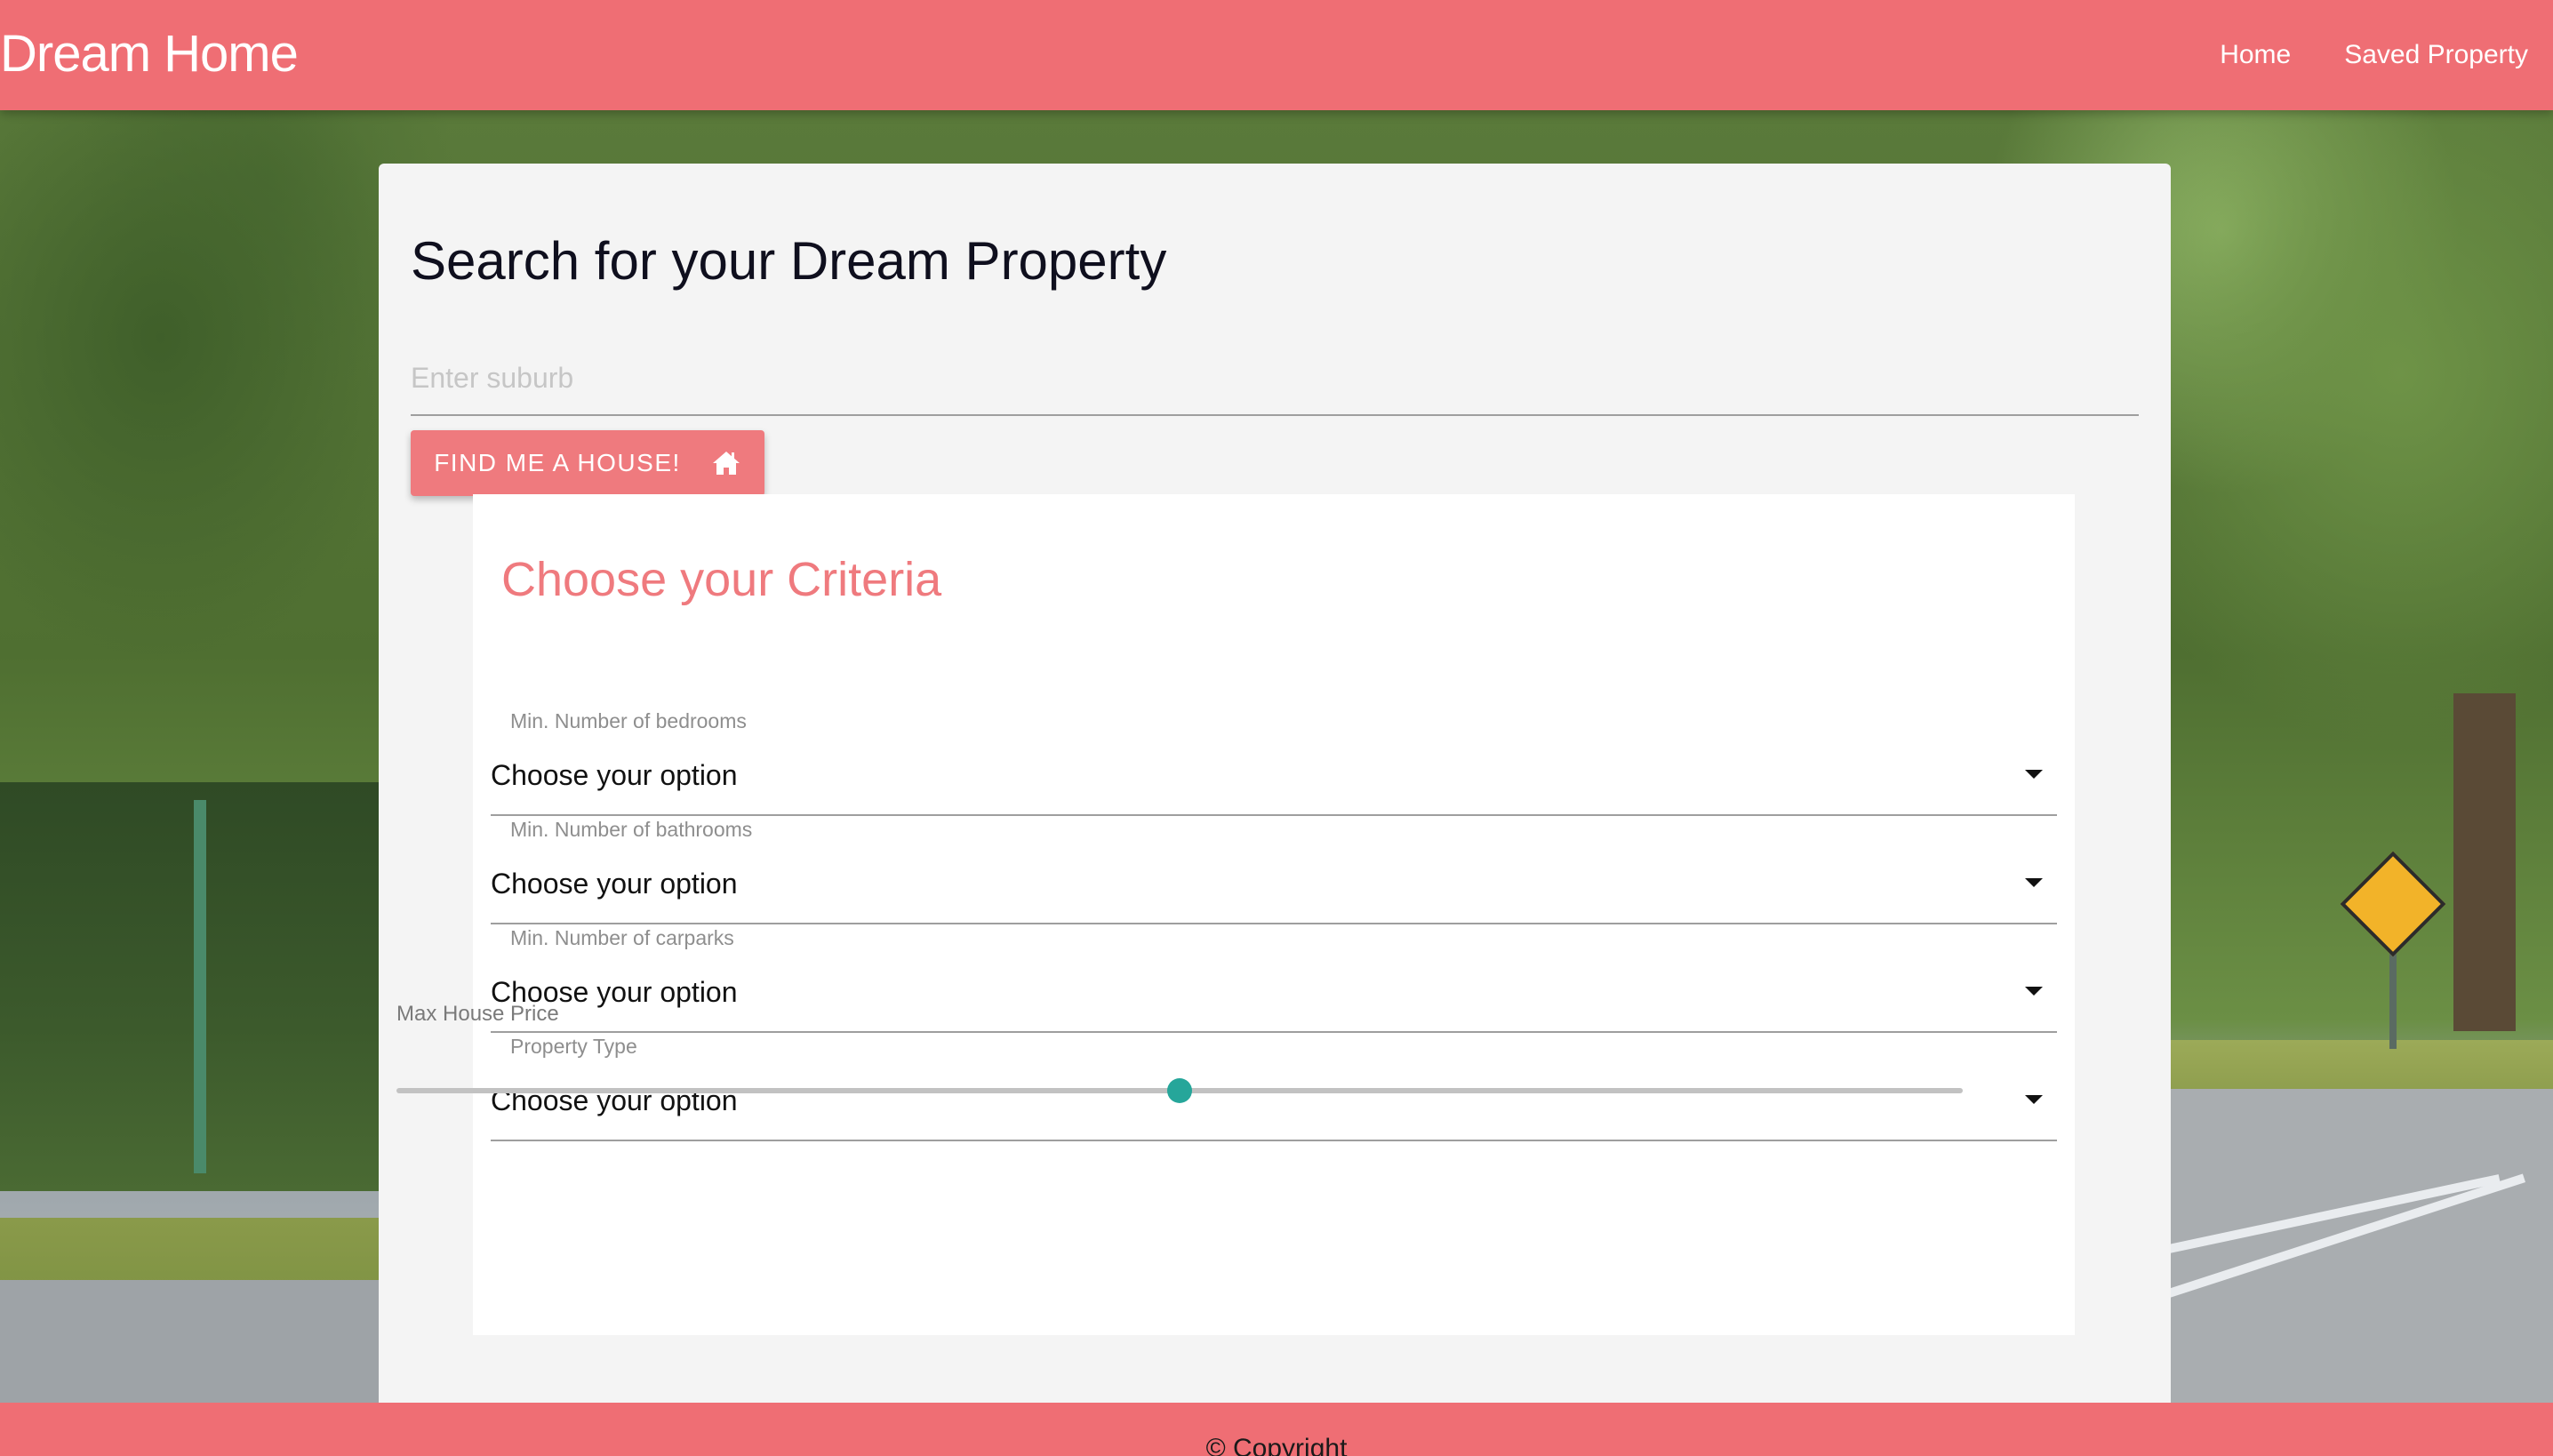 This screenshot has height=1456, width=2553. I want to click on warning-sign, so click(2393, 904).